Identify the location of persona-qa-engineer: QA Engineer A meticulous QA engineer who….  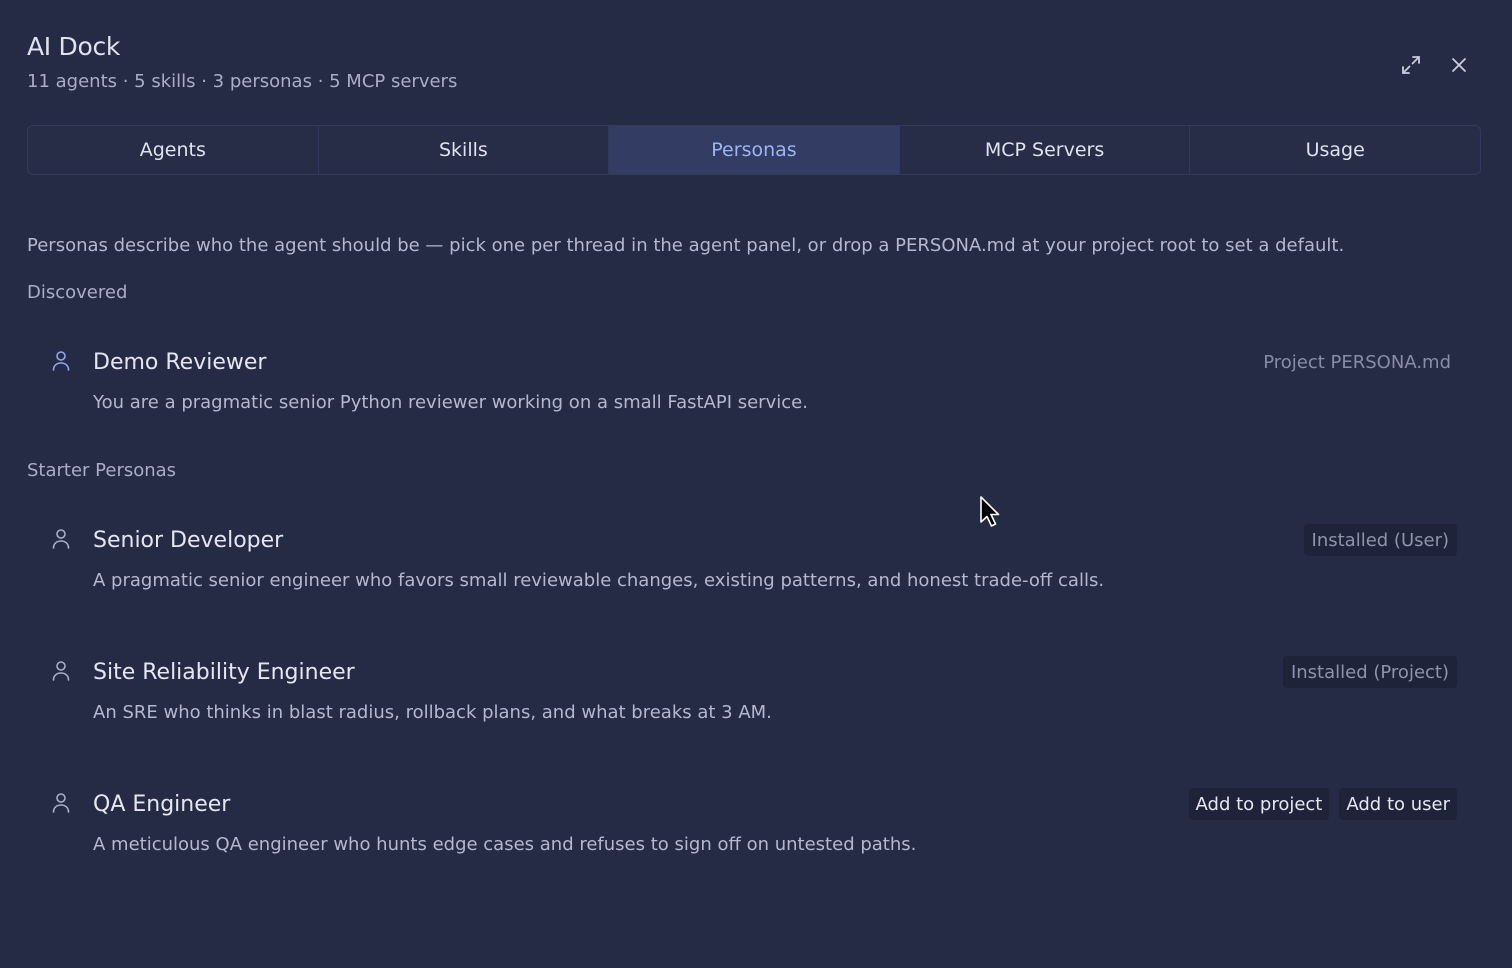
(753, 827).